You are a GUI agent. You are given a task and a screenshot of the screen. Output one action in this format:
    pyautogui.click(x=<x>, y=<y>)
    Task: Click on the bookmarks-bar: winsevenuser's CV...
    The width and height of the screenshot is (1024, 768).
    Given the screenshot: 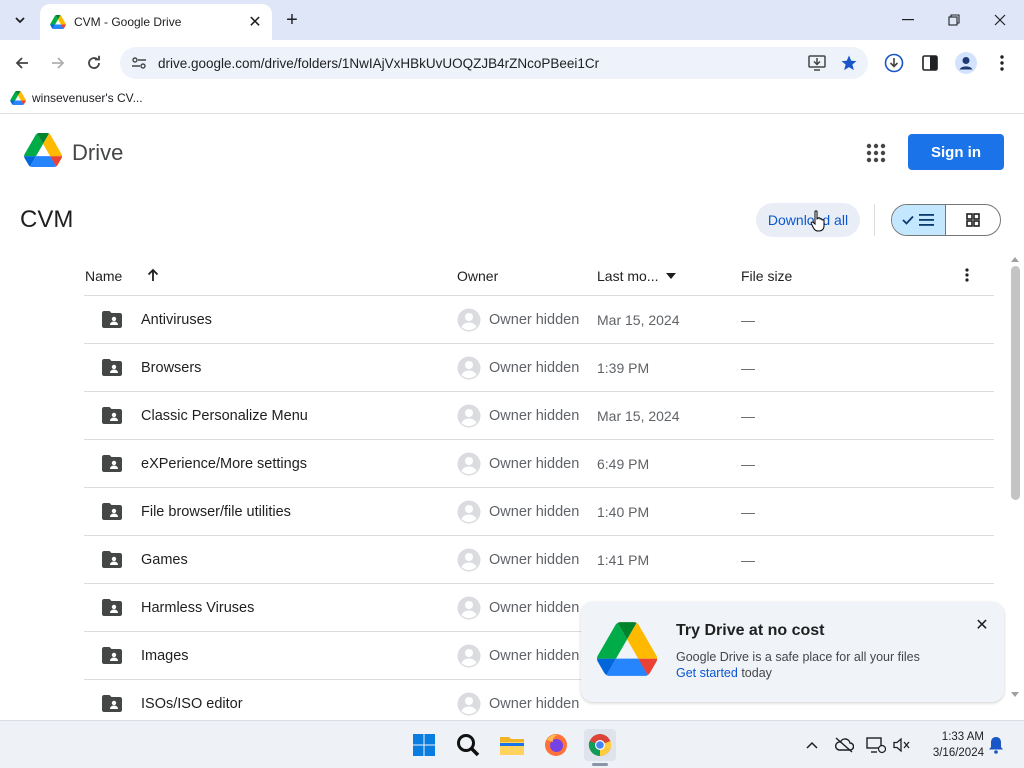 What is the action you would take?
    pyautogui.click(x=512, y=100)
    